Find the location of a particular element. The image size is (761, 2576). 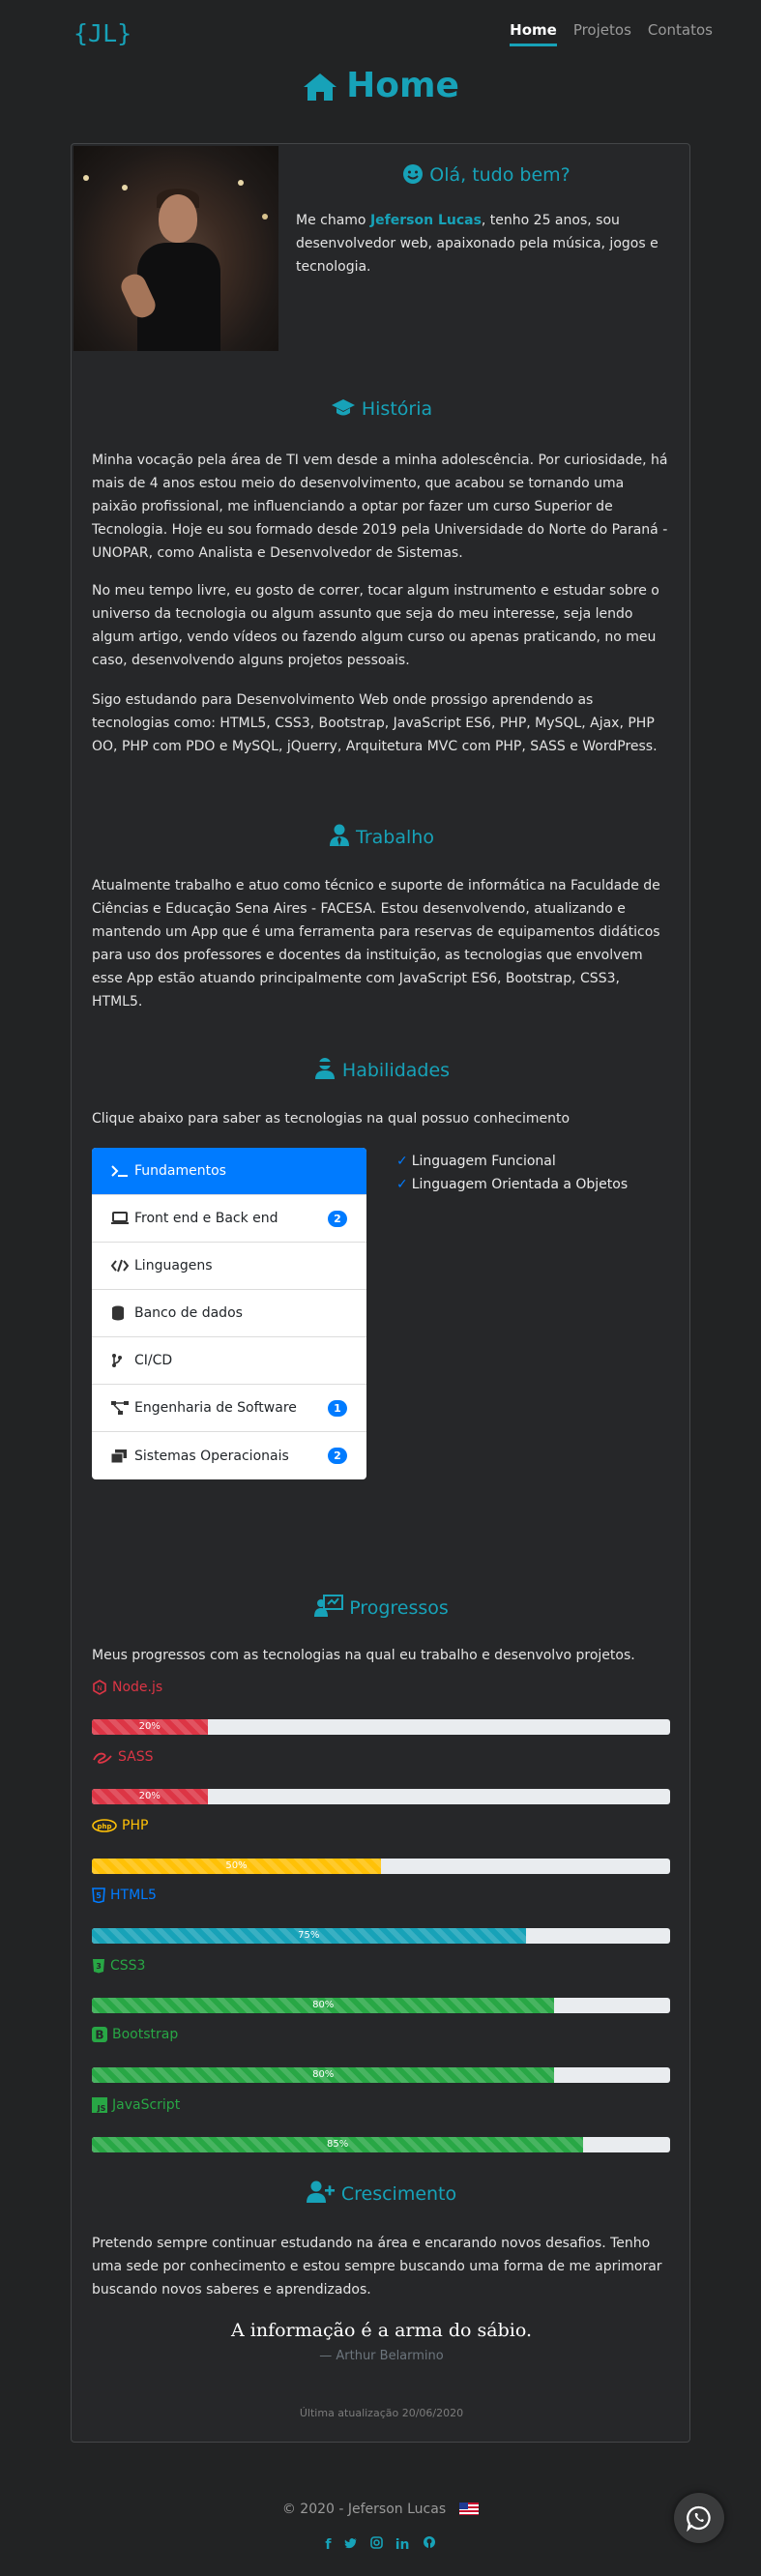

user-tie-icon is located at coordinates (340, 835).